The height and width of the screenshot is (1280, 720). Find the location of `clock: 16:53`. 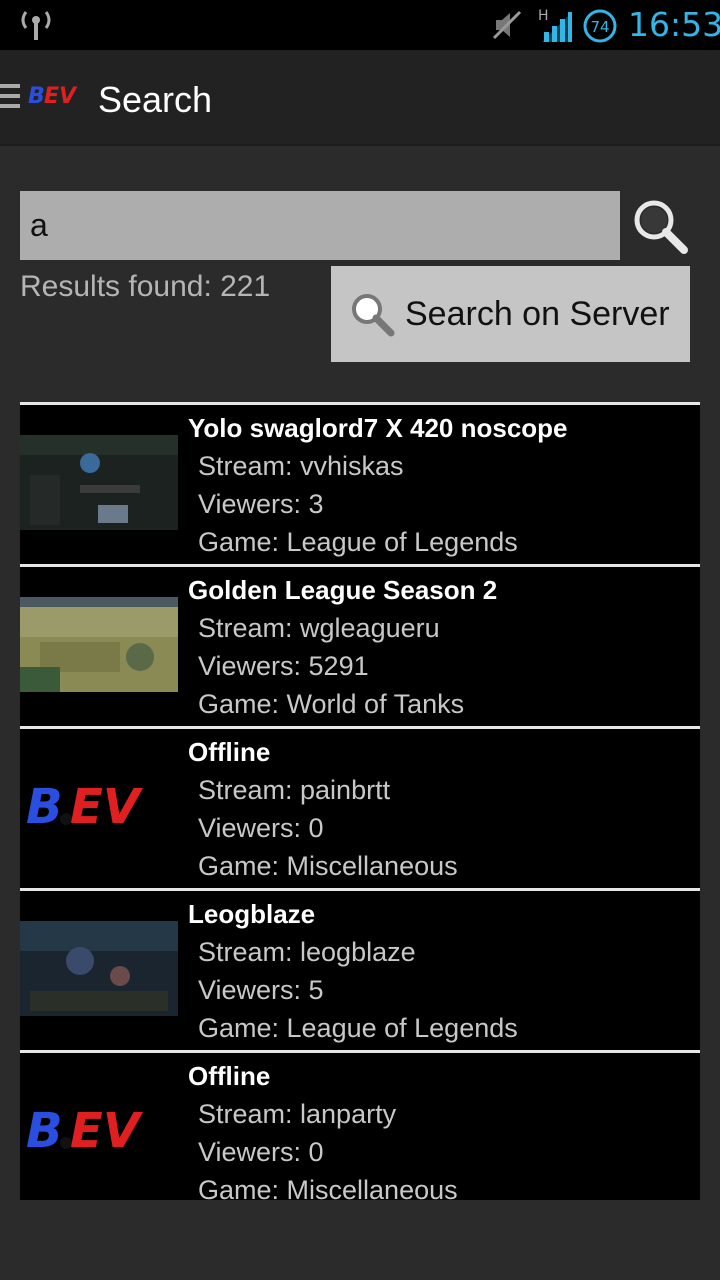

clock: 16:53 is located at coordinates (674, 24).